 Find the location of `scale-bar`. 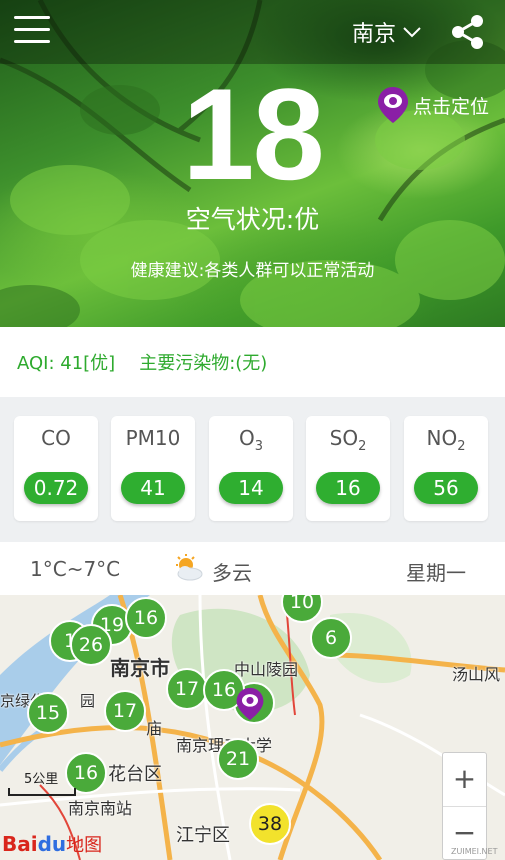

scale-bar is located at coordinates (42, 792).